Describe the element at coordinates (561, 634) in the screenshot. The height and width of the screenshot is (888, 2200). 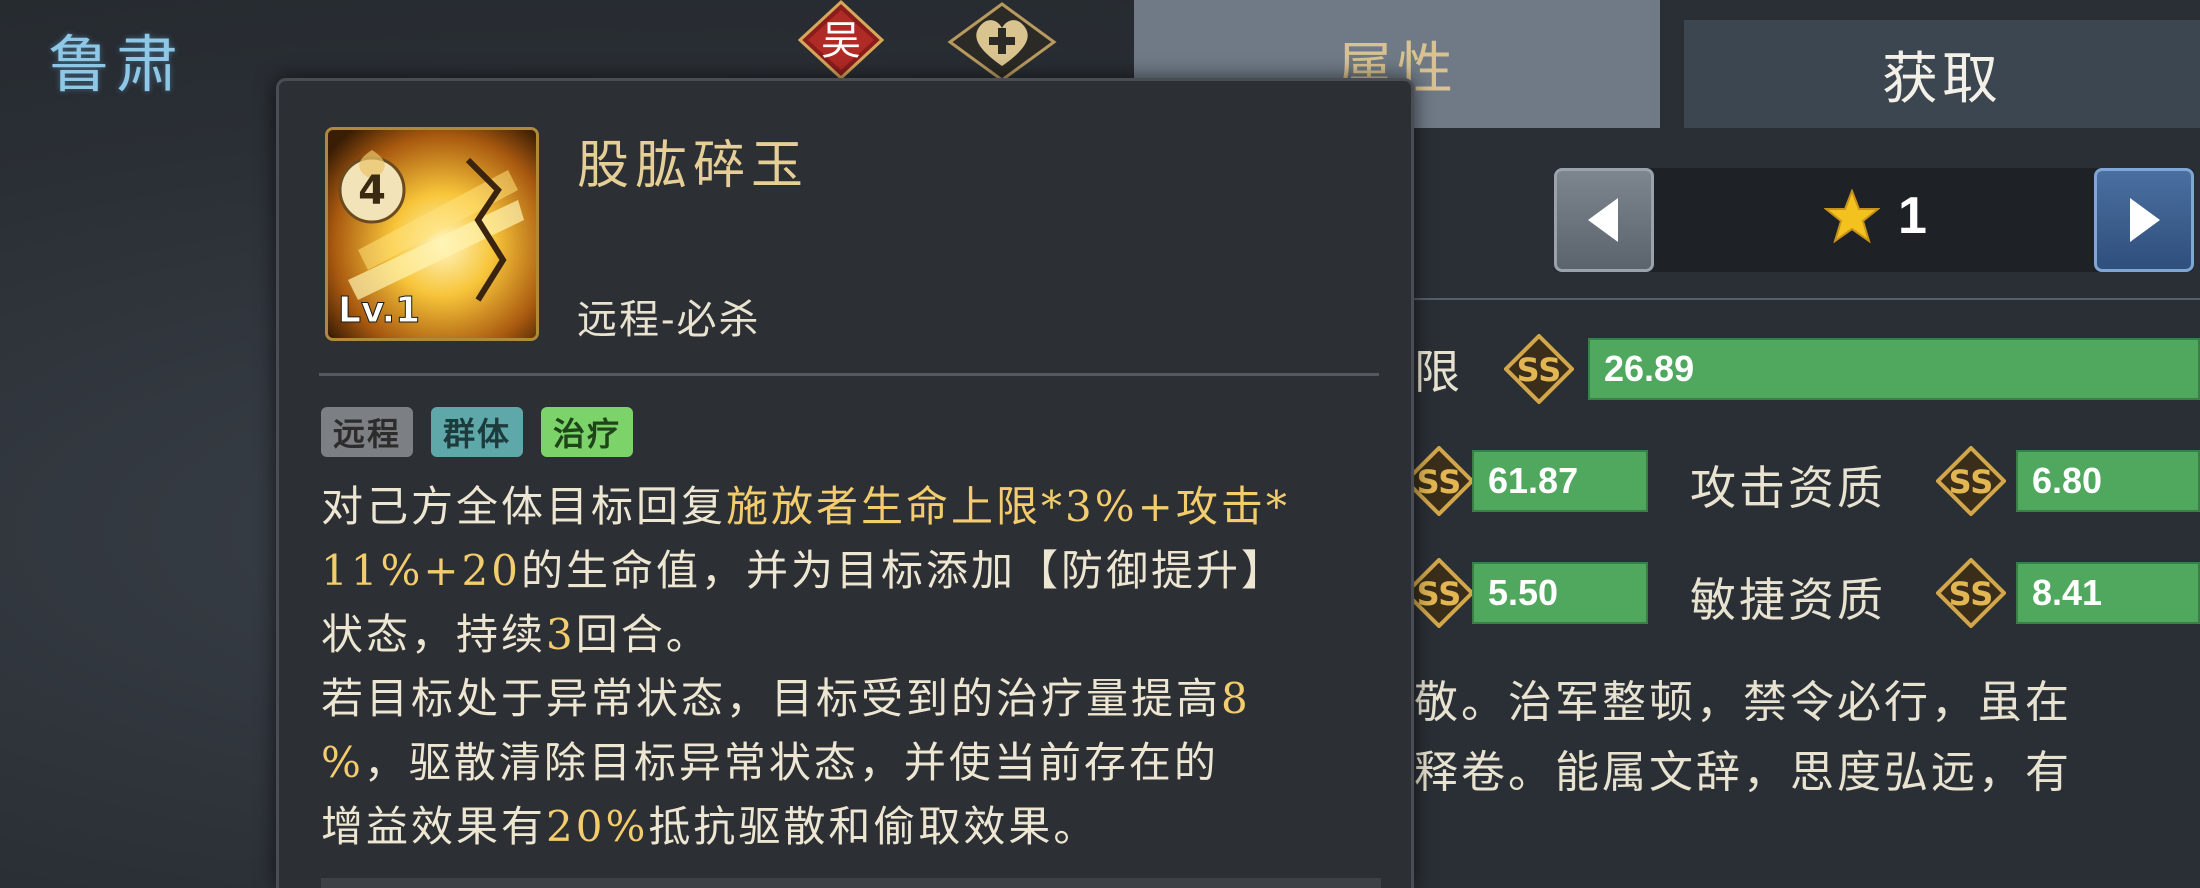
I see `desc-highlight: 3` at that location.